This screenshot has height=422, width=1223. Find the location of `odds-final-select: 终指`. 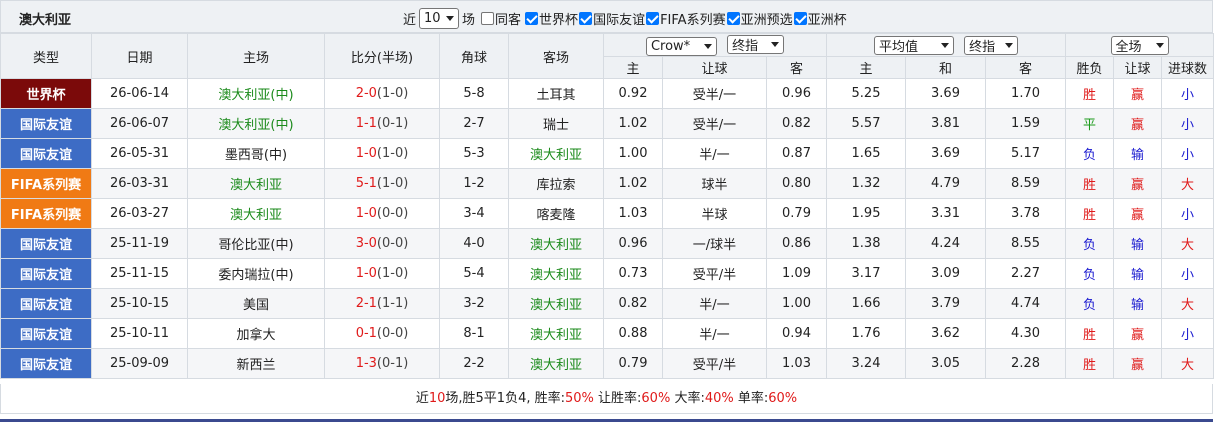

odds-final-select: 终指 is located at coordinates (991, 45).